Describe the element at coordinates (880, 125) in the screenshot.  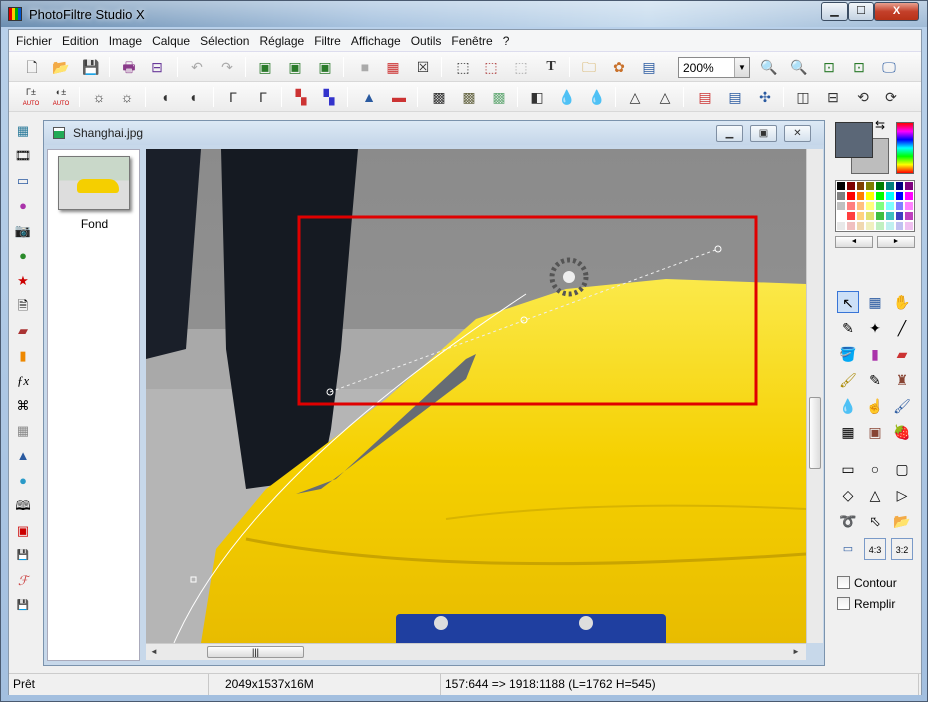
I see `swap-colors-icon: ⇆` at that location.